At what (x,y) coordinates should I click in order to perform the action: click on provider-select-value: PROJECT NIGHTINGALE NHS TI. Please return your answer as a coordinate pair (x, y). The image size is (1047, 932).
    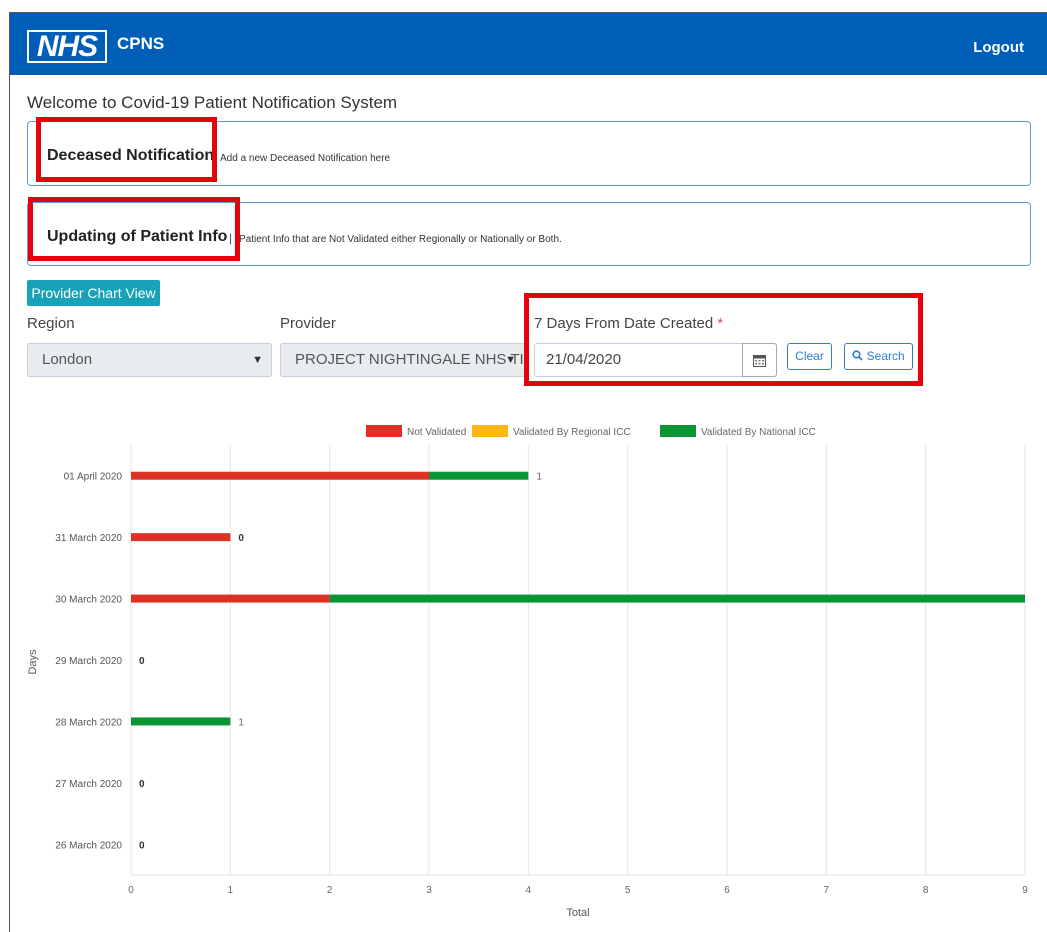
    Looking at the image, I should click on (409, 359).